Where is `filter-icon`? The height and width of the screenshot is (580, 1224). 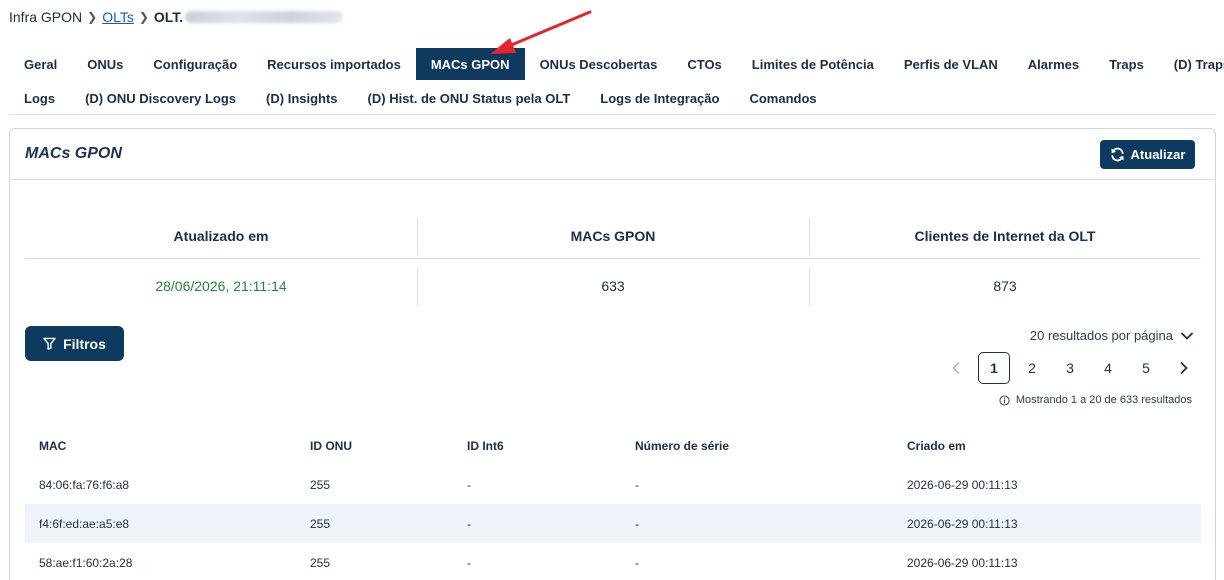 filter-icon is located at coordinates (49, 343).